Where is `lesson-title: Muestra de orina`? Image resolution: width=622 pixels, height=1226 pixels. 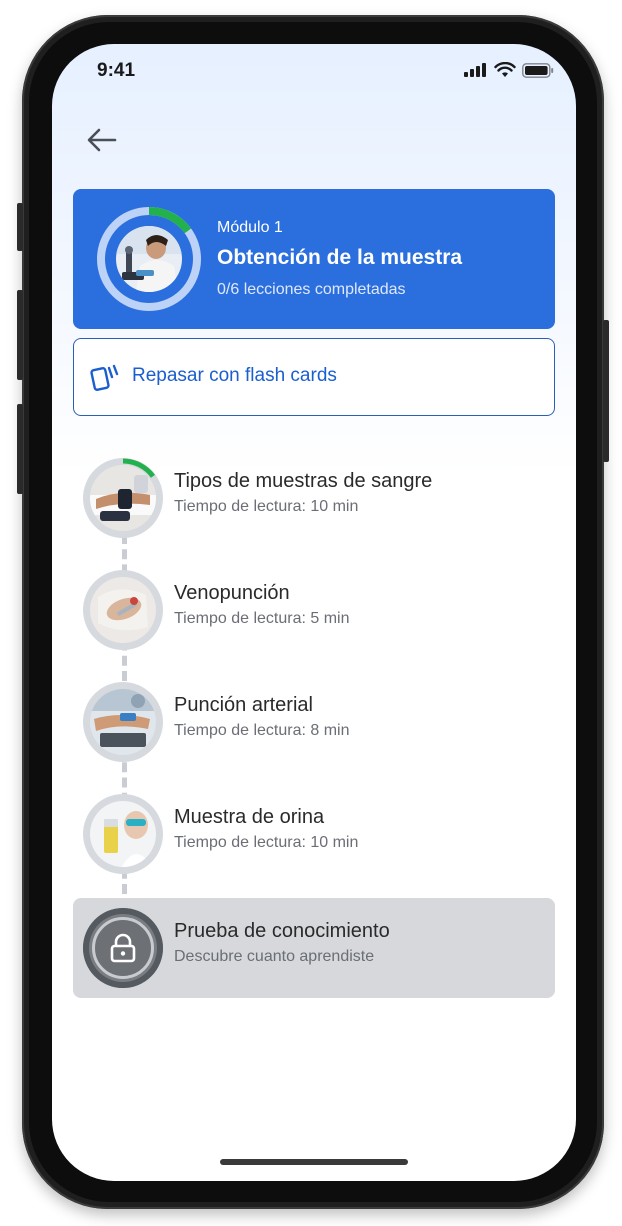 lesson-title: Muestra de orina is located at coordinates (249, 817).